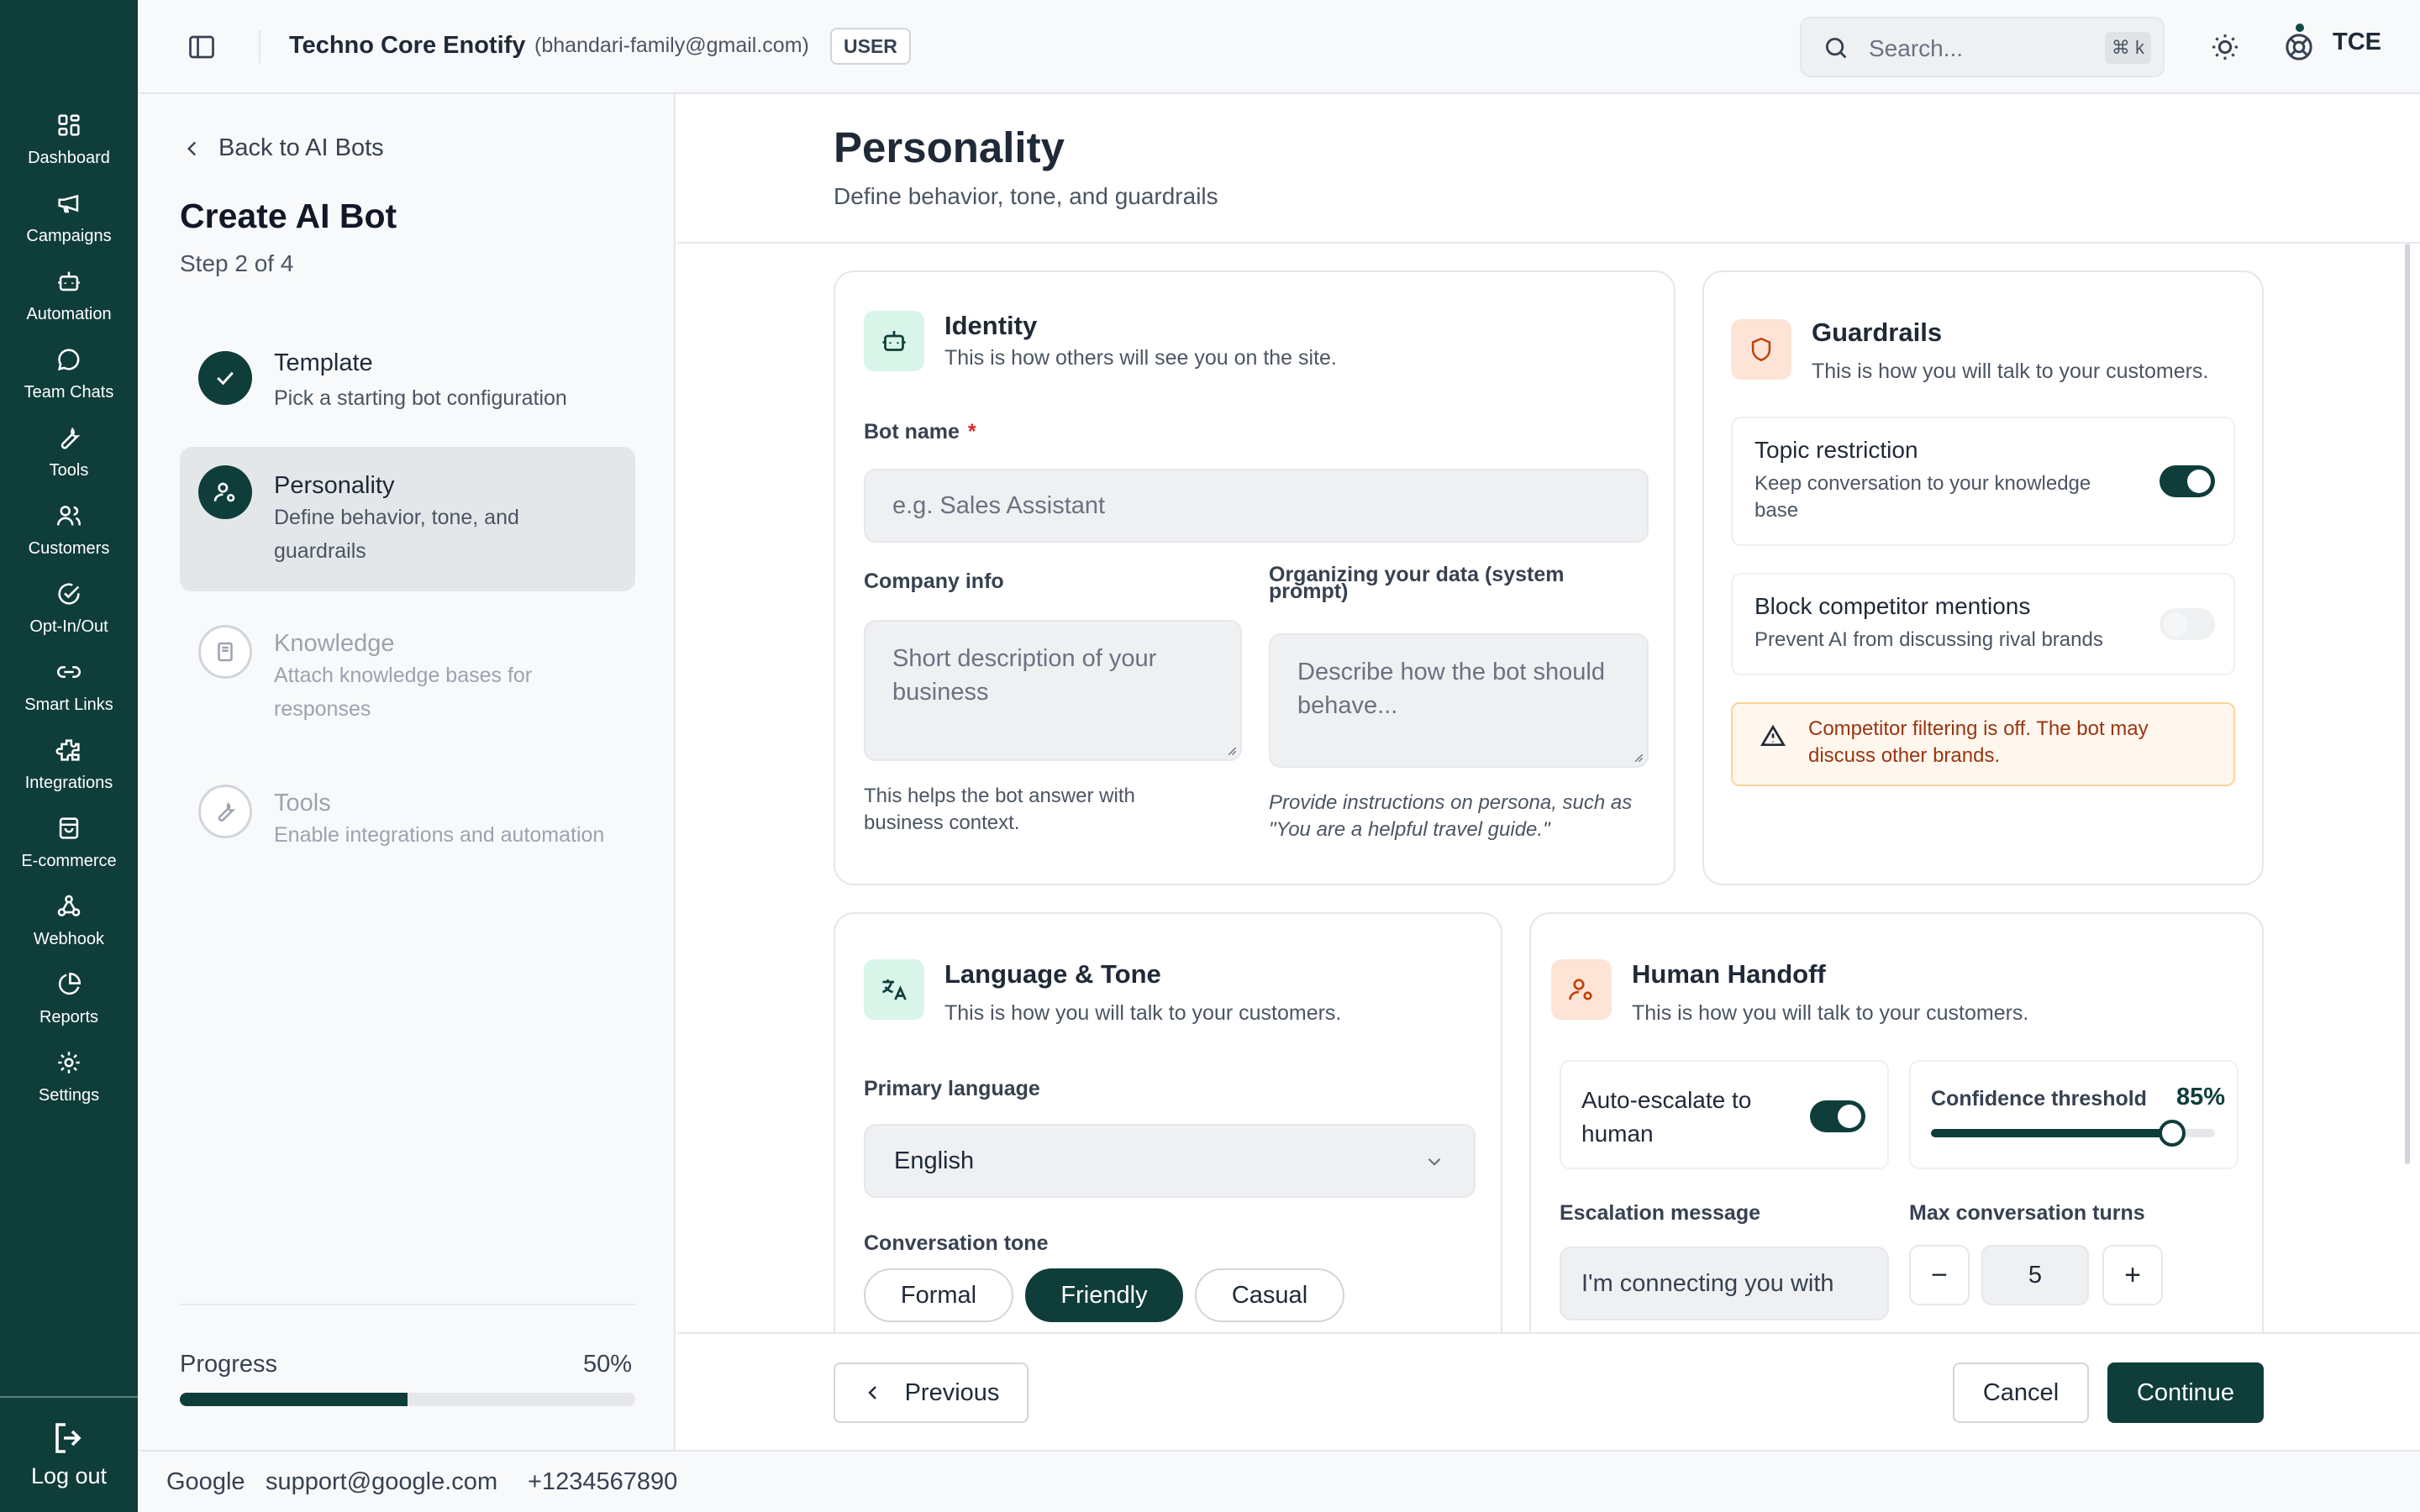 The height and width of the screenshot is (1512, 2420). What do you see at coordinates (69, 773) in the screenshot?
I see `nav-item-integrations: Integrations` at bounding box center [69, 773].